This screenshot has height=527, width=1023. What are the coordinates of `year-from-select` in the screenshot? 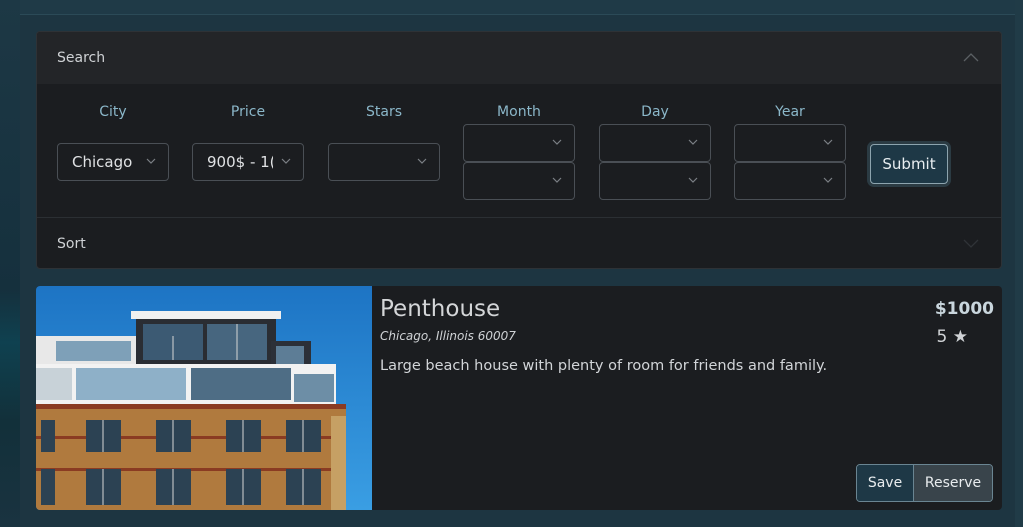 It's located at (790, 143).